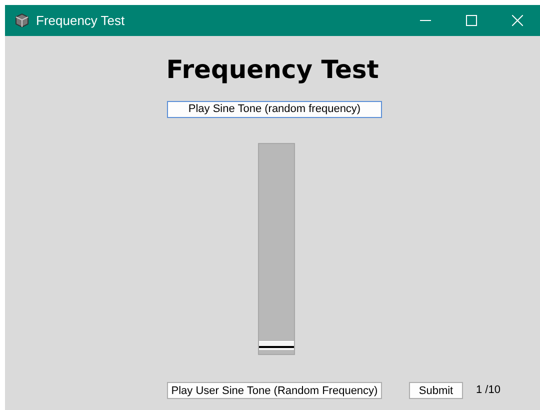  I want to click on app-icon, so click(22, 20).